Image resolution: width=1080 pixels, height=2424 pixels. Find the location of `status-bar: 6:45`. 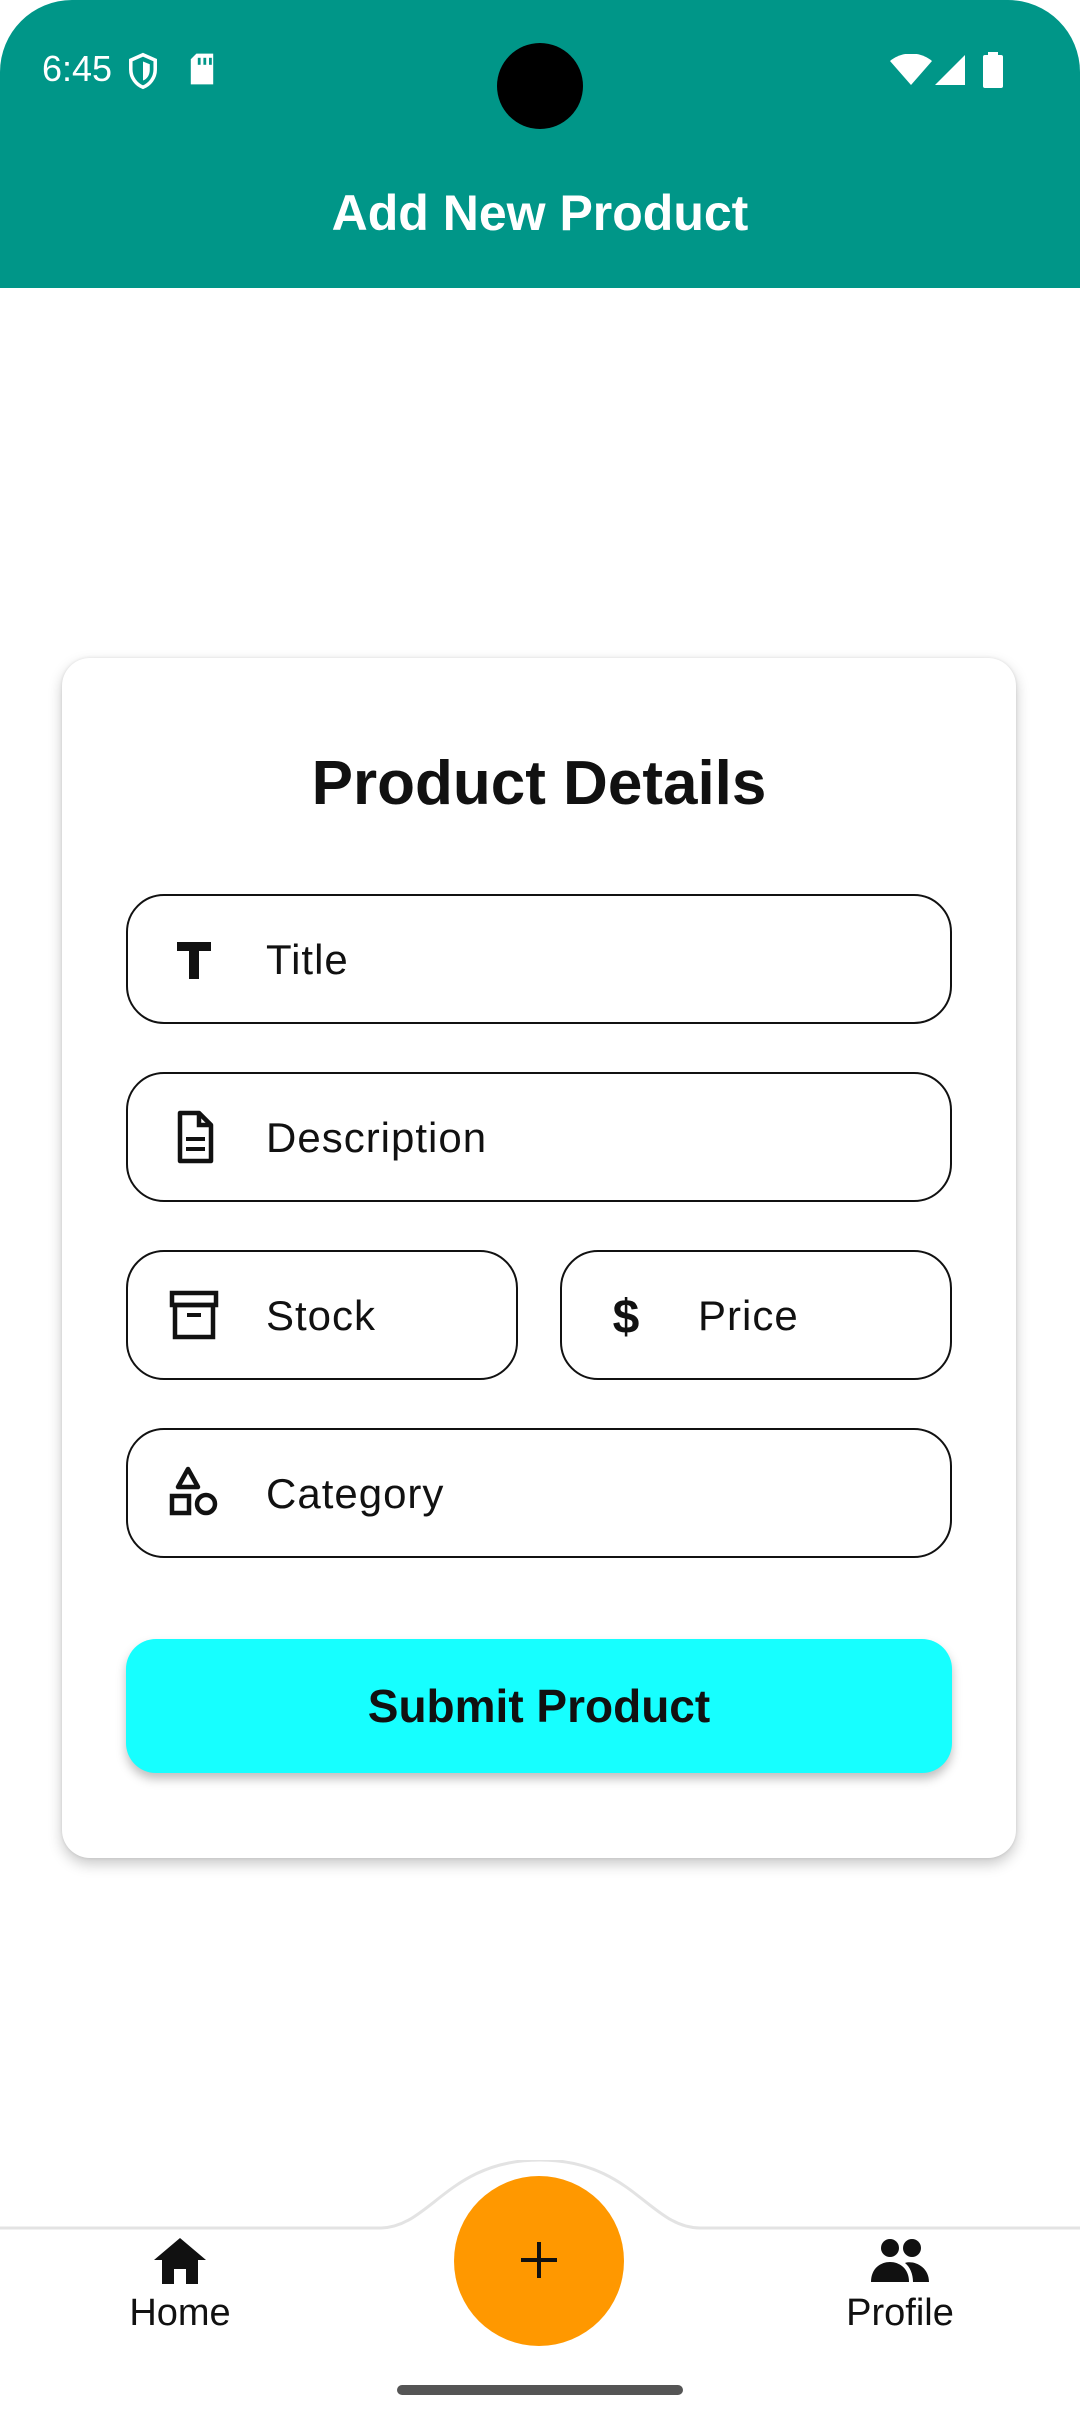

status-bar: 6:45 is located at coordinates (540, 70).